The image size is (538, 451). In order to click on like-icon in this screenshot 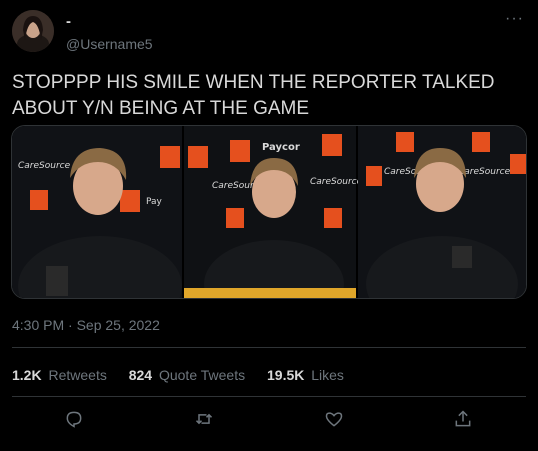, I will do `click(334, 419)`.